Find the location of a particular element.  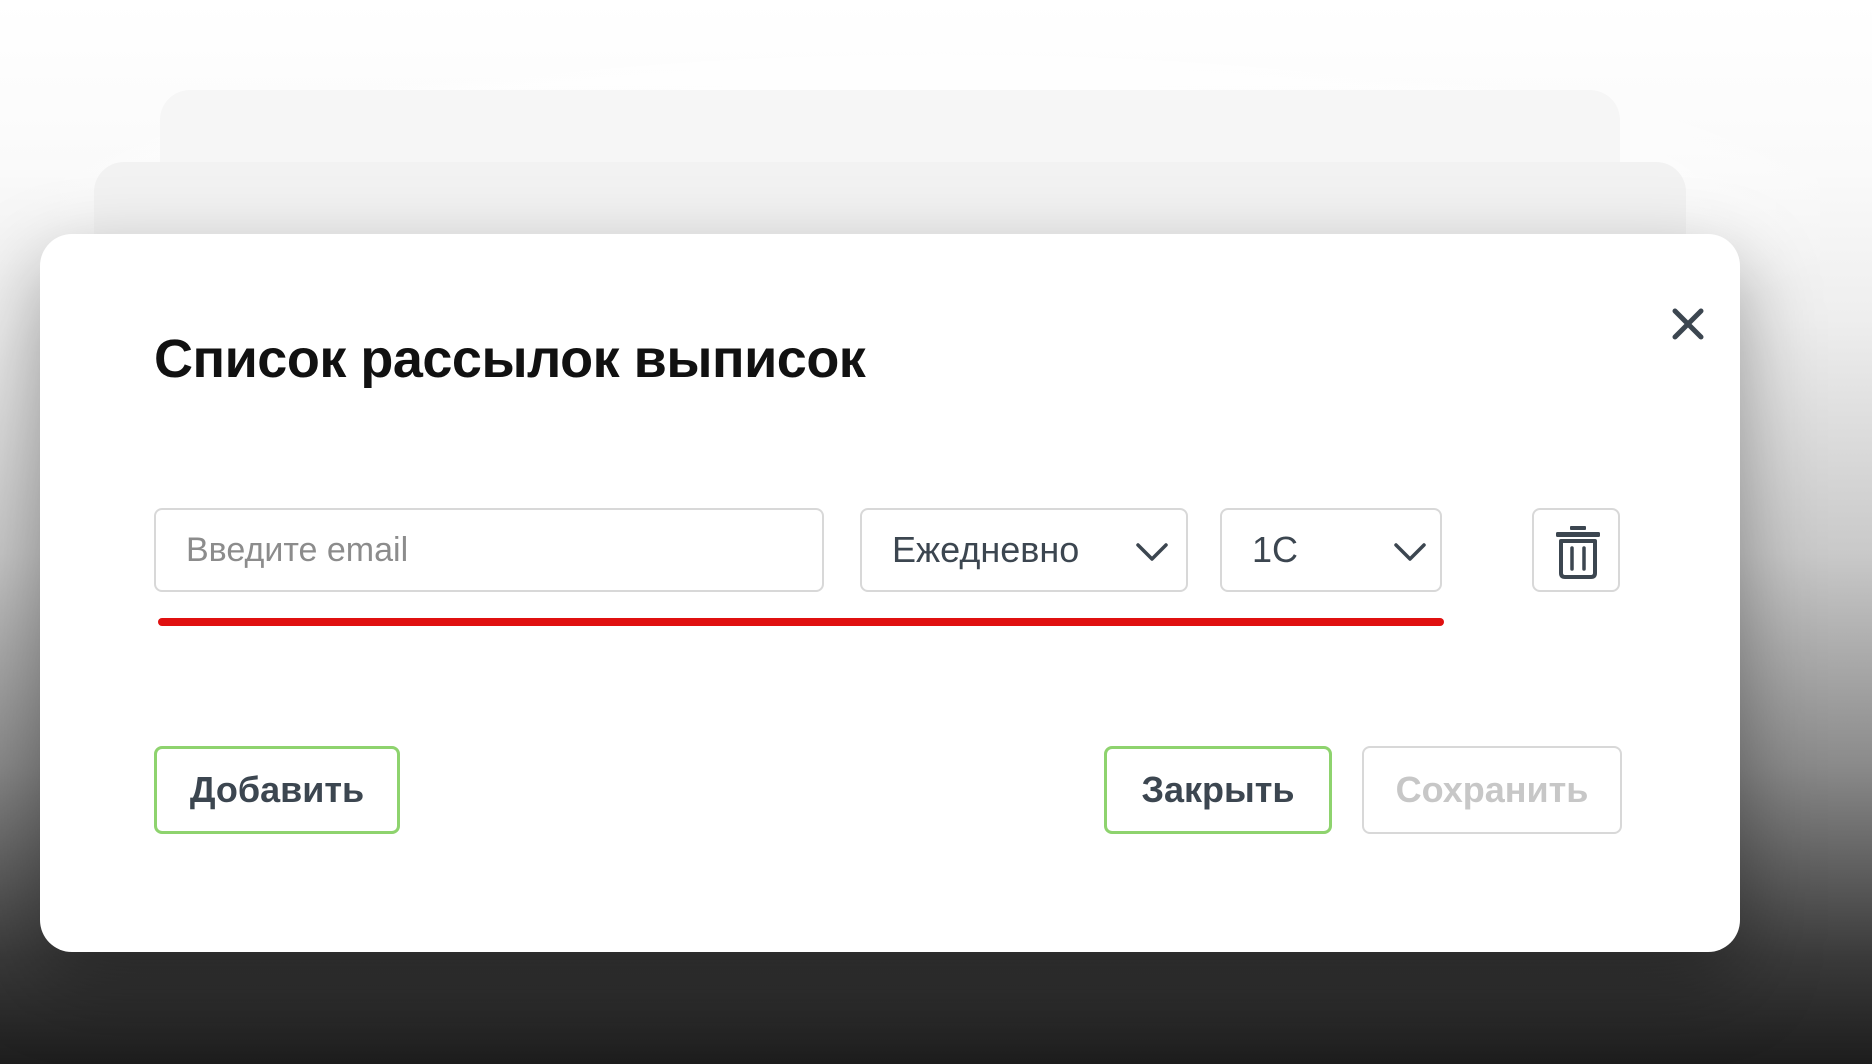

delete-row-button is located at coordinates (1576, 550).